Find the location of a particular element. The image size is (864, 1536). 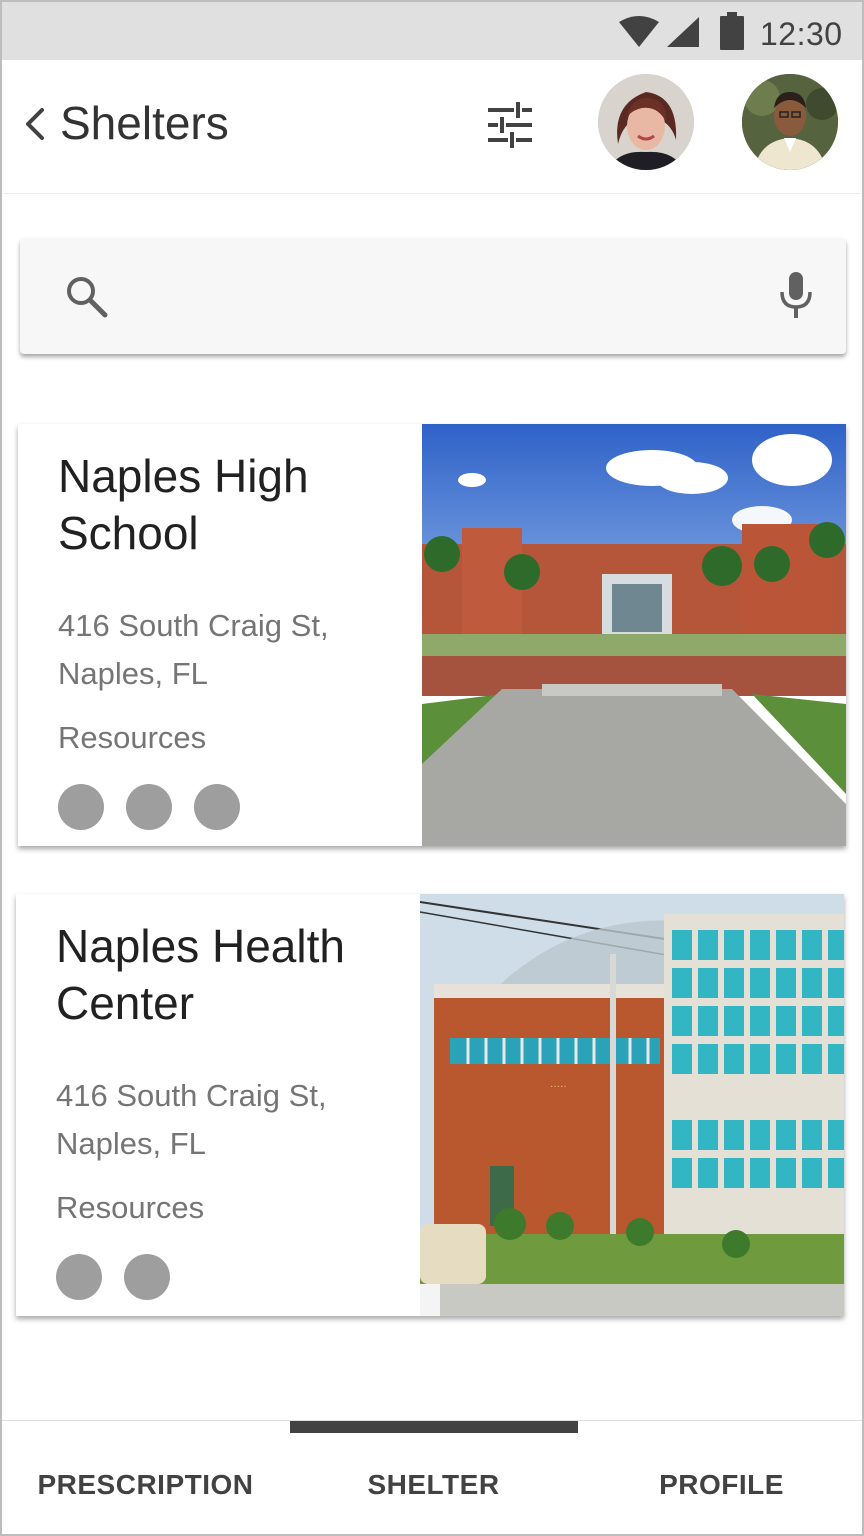

shelter-photo-health-center: ····· is located at coordinates (632, 1105).